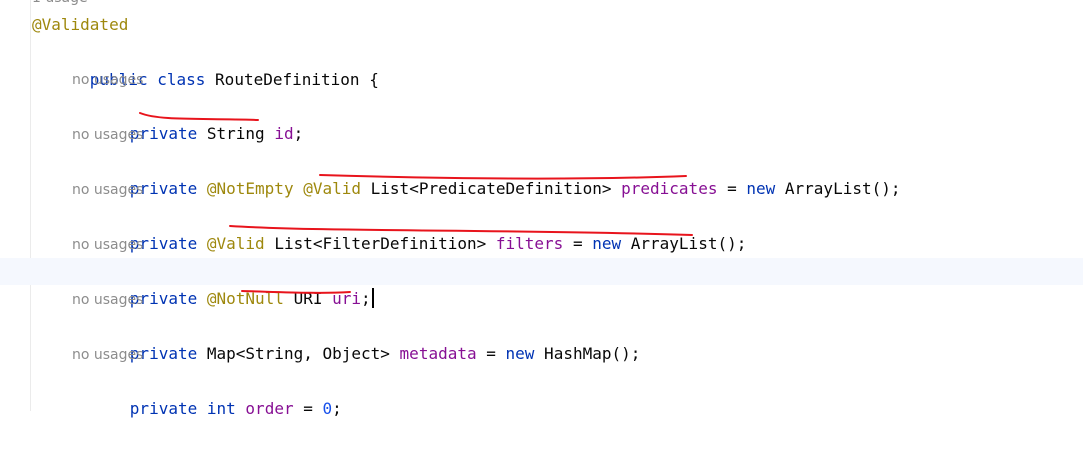  What do you see at coordinates (327, 408) in the screenshot?
I see `number-literal: 0` at bounding box center [327, 408].